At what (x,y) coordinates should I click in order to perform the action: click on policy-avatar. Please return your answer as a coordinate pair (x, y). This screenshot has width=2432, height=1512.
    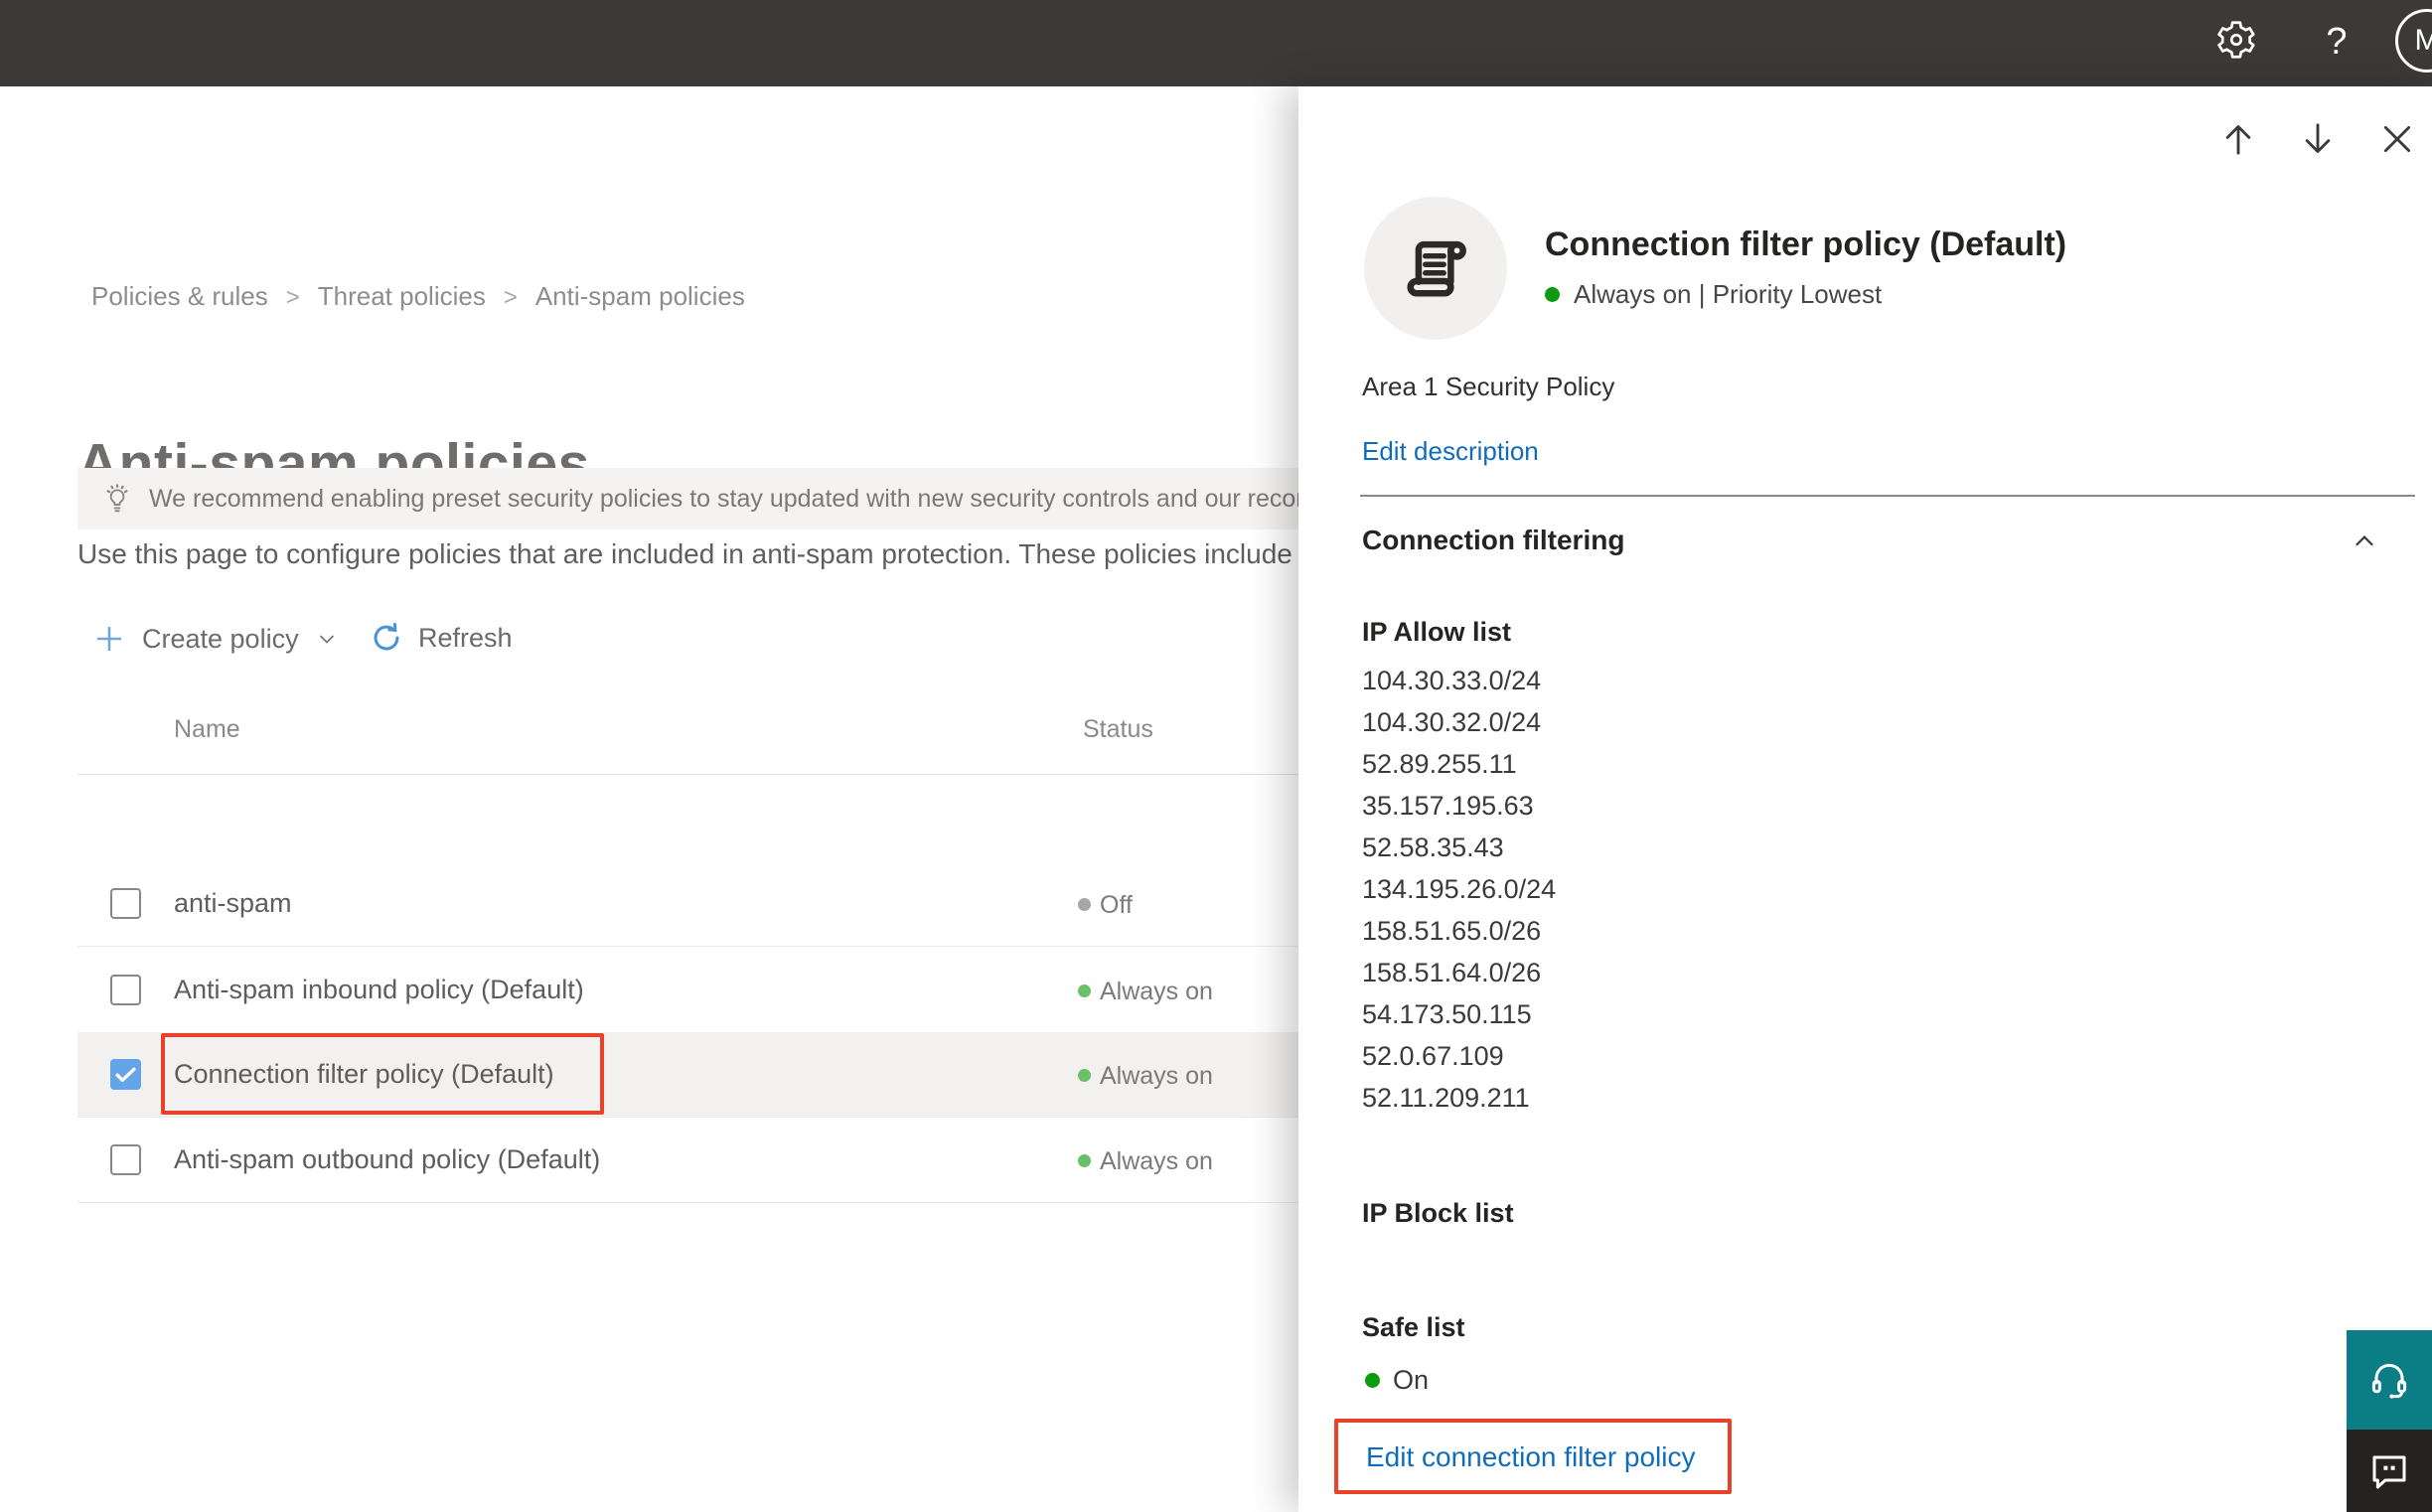
    Looking at the image, I should click on (1435, 268).